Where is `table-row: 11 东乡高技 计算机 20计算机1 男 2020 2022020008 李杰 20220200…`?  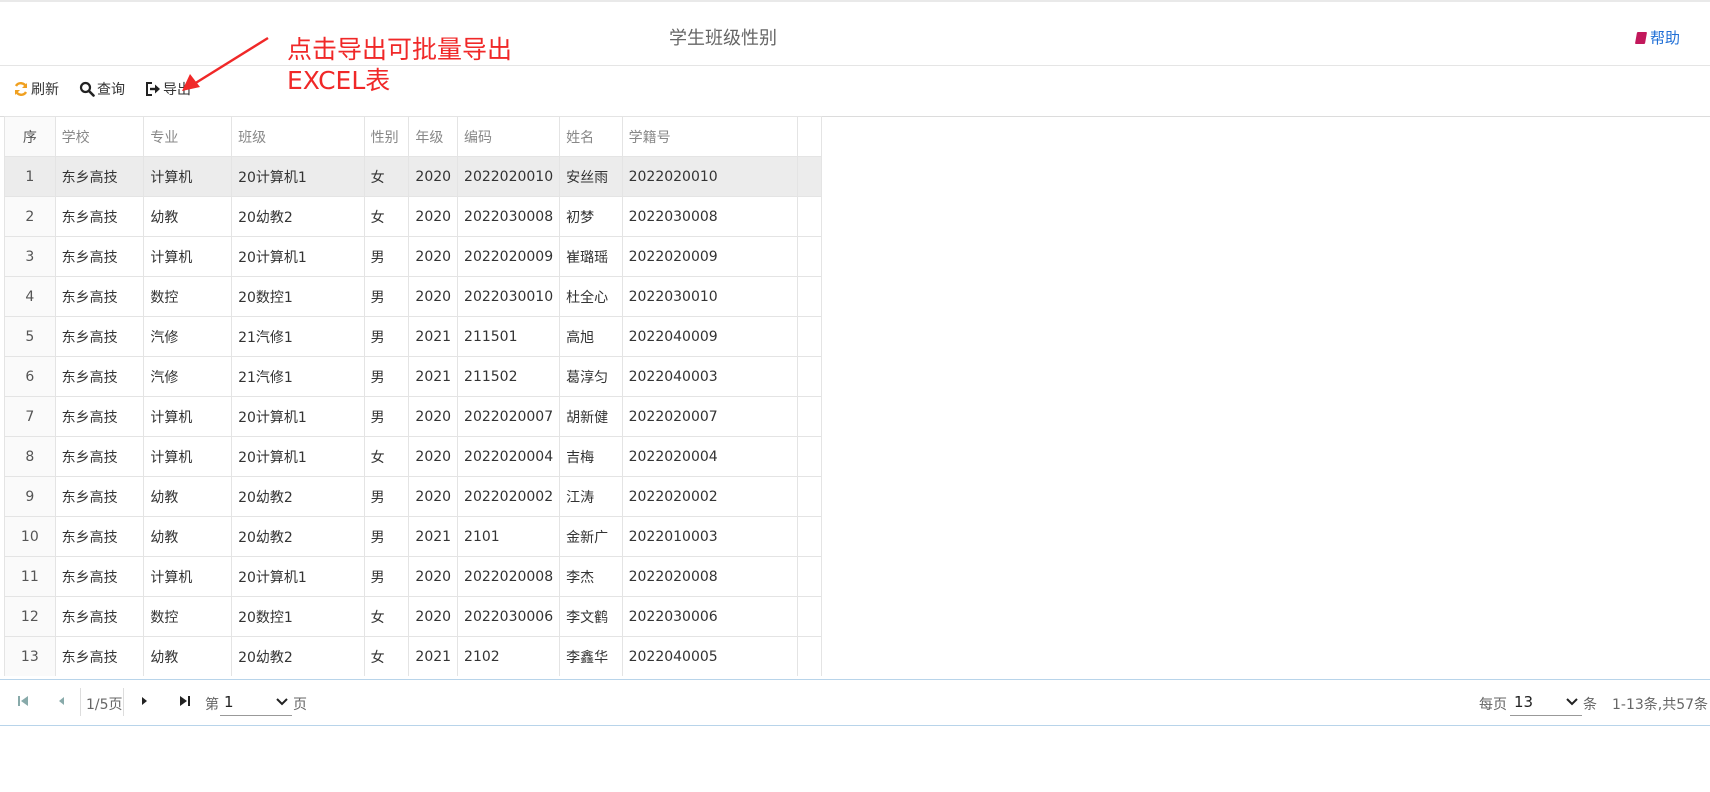 table-row: 11 东乡高技 计算机 20计算机1 男 2020 2022020008 李杰 20220200… is located at coordinates (413, 576).